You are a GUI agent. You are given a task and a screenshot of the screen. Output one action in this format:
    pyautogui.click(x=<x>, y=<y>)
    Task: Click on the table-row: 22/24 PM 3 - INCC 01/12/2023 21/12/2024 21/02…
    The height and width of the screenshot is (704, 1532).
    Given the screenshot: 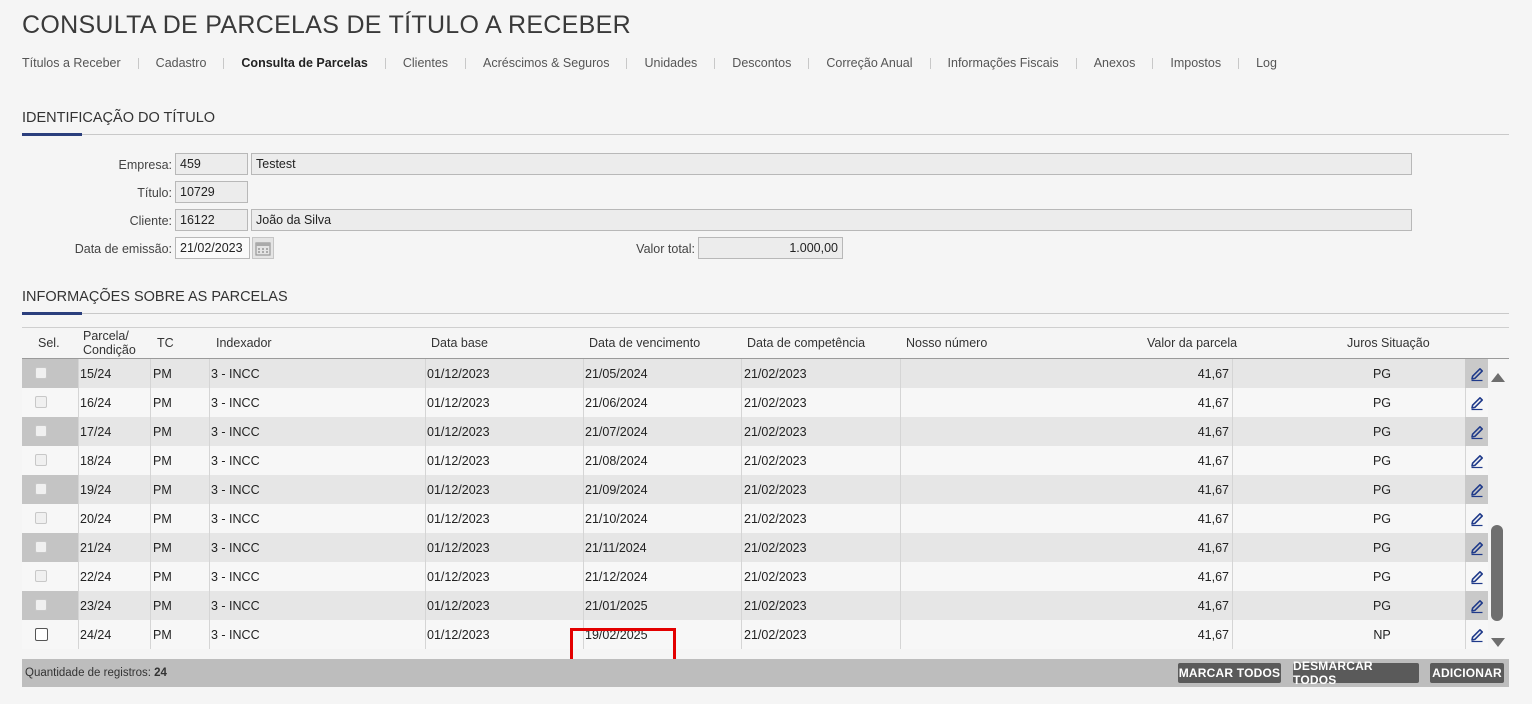 What is the action you would take?
    pyautogui.click(x=755, y=576)
    